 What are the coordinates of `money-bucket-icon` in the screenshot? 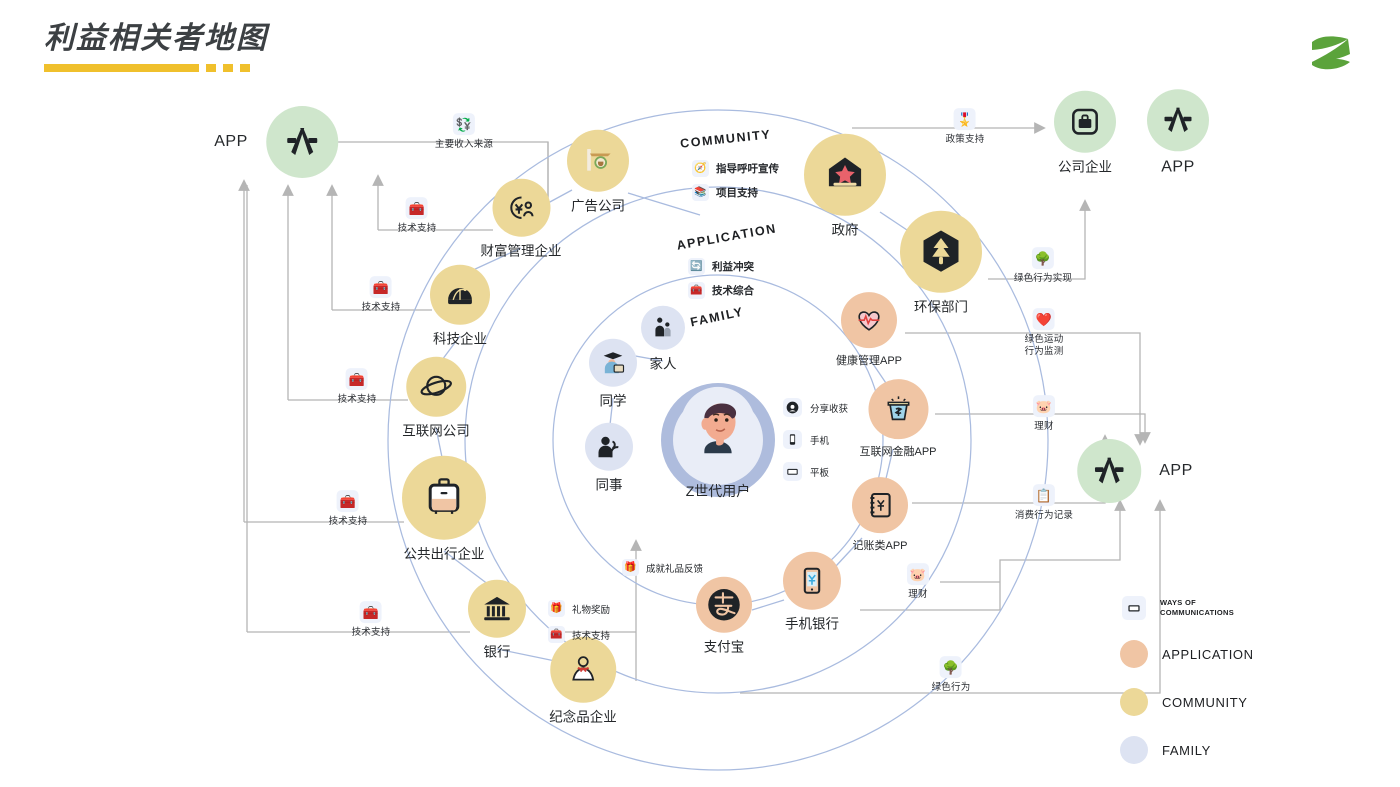 It's located at (897, 409).